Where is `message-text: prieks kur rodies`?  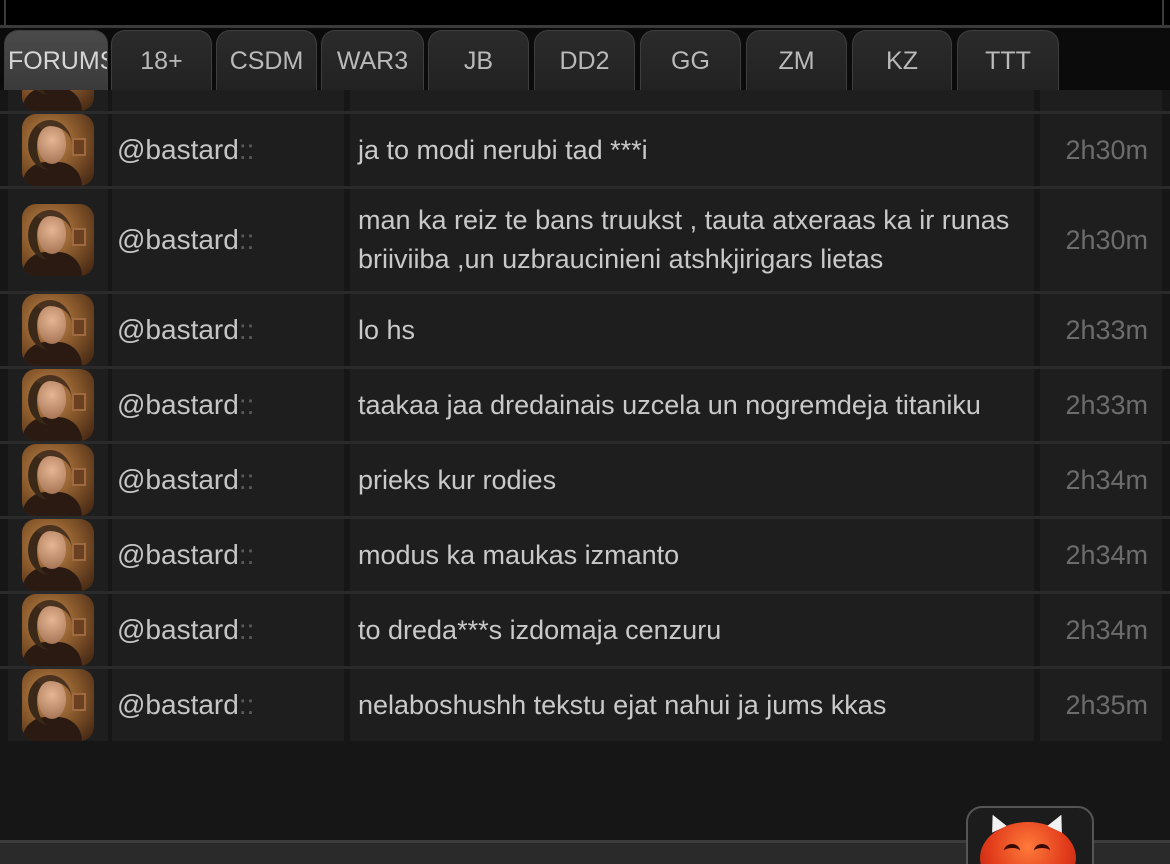 message-text: prieks kur rodies is located at coordinates (692, 480).